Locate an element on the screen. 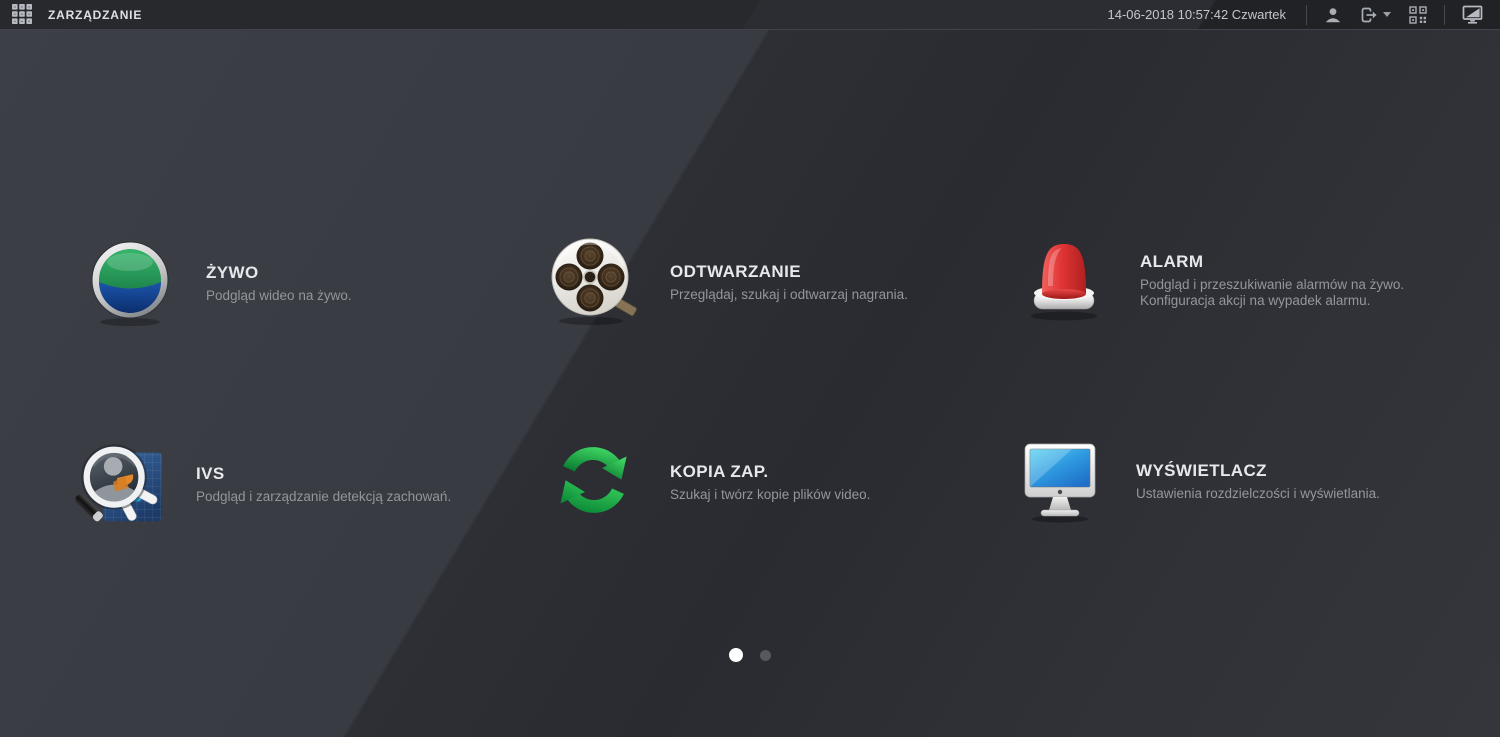  backup-icon is located at coordinates (594, 482).